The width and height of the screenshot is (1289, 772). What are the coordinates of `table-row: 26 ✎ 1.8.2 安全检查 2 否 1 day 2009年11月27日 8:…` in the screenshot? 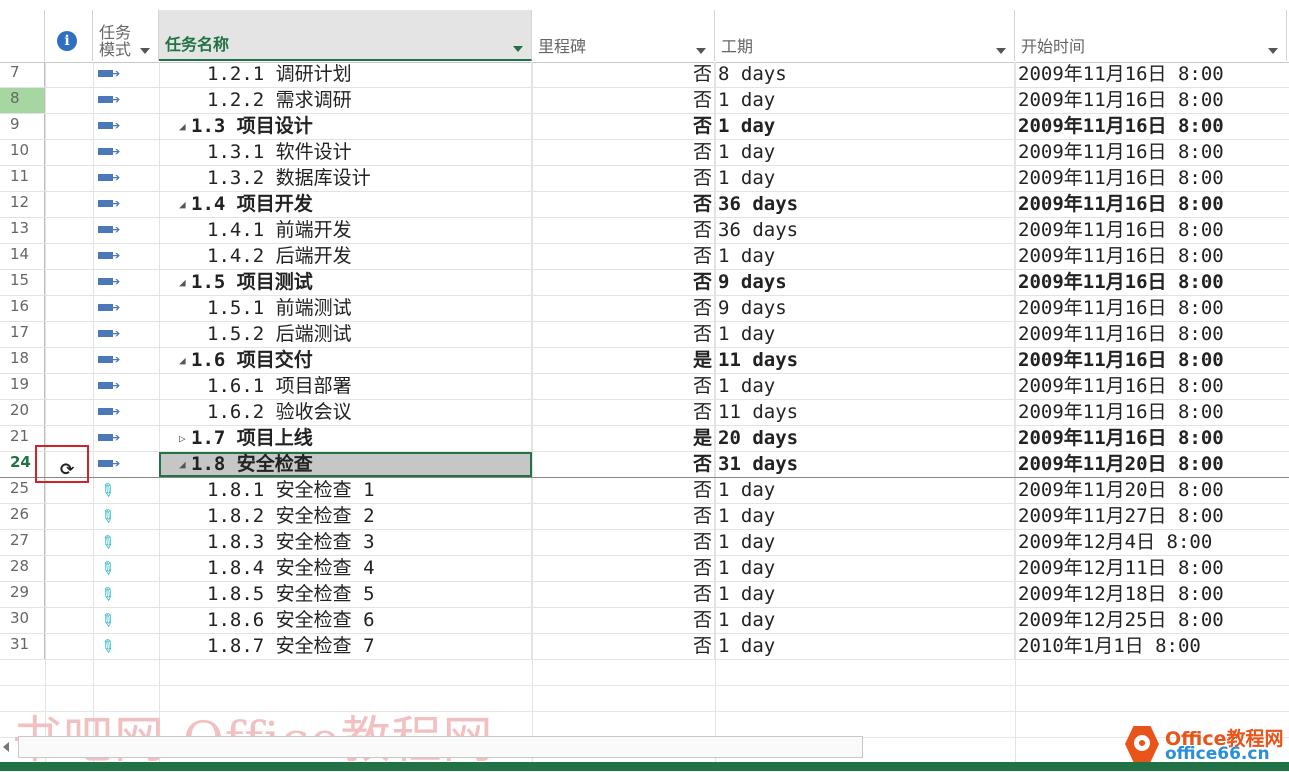 It's located at (644, 517).